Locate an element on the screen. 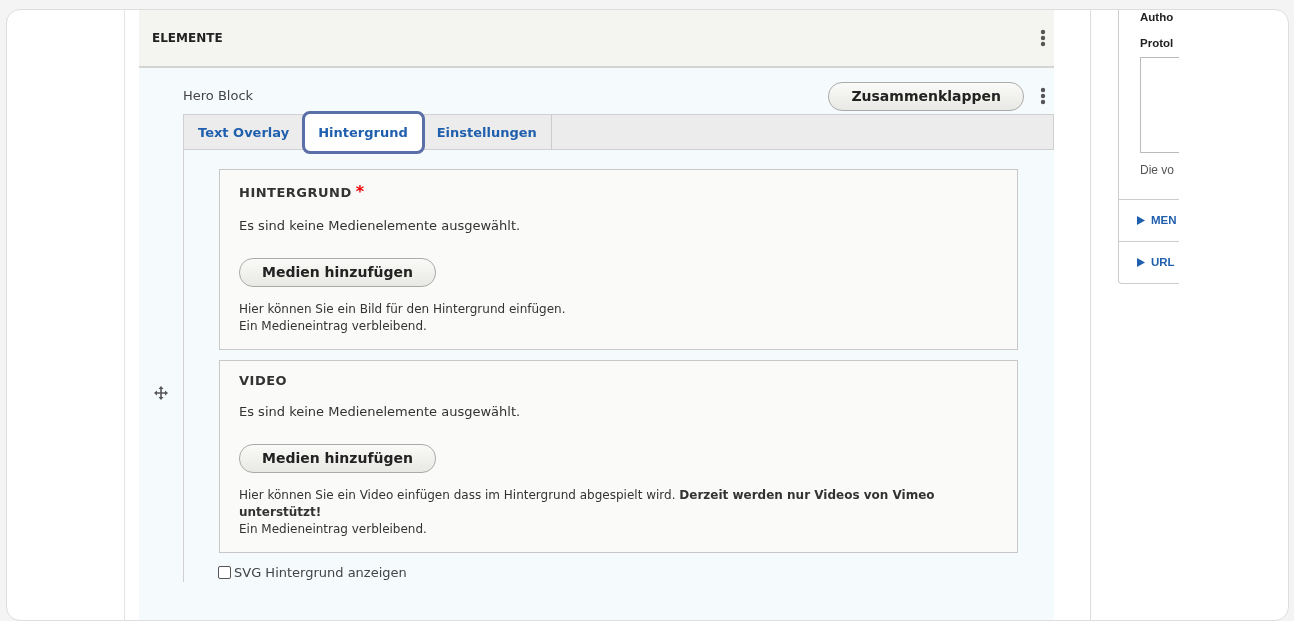 This screenshot has height=621, width=1294. tab: Einstellungen is located at coordinates (487, 132).